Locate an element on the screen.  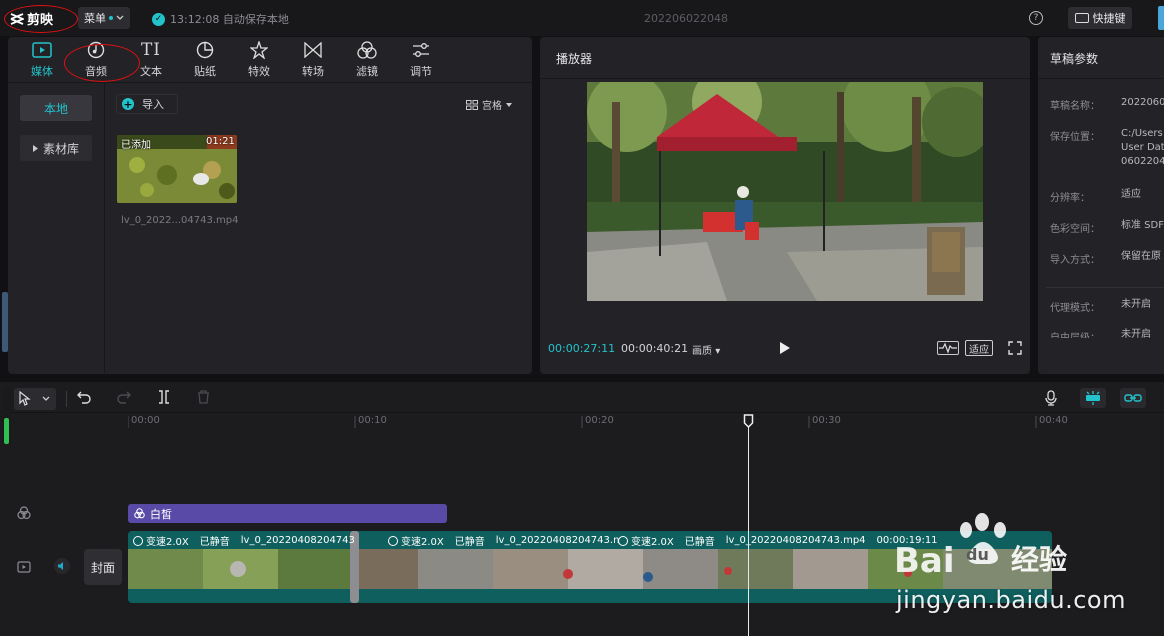
quality-label: 画质 is located at coordinates (702, 351).